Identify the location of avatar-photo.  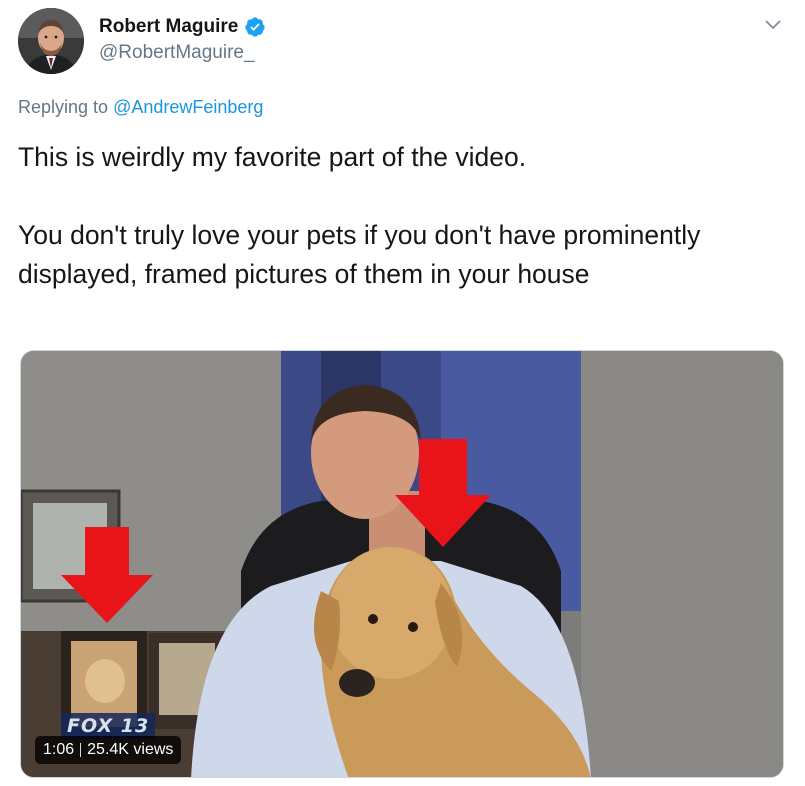
(51, 41).